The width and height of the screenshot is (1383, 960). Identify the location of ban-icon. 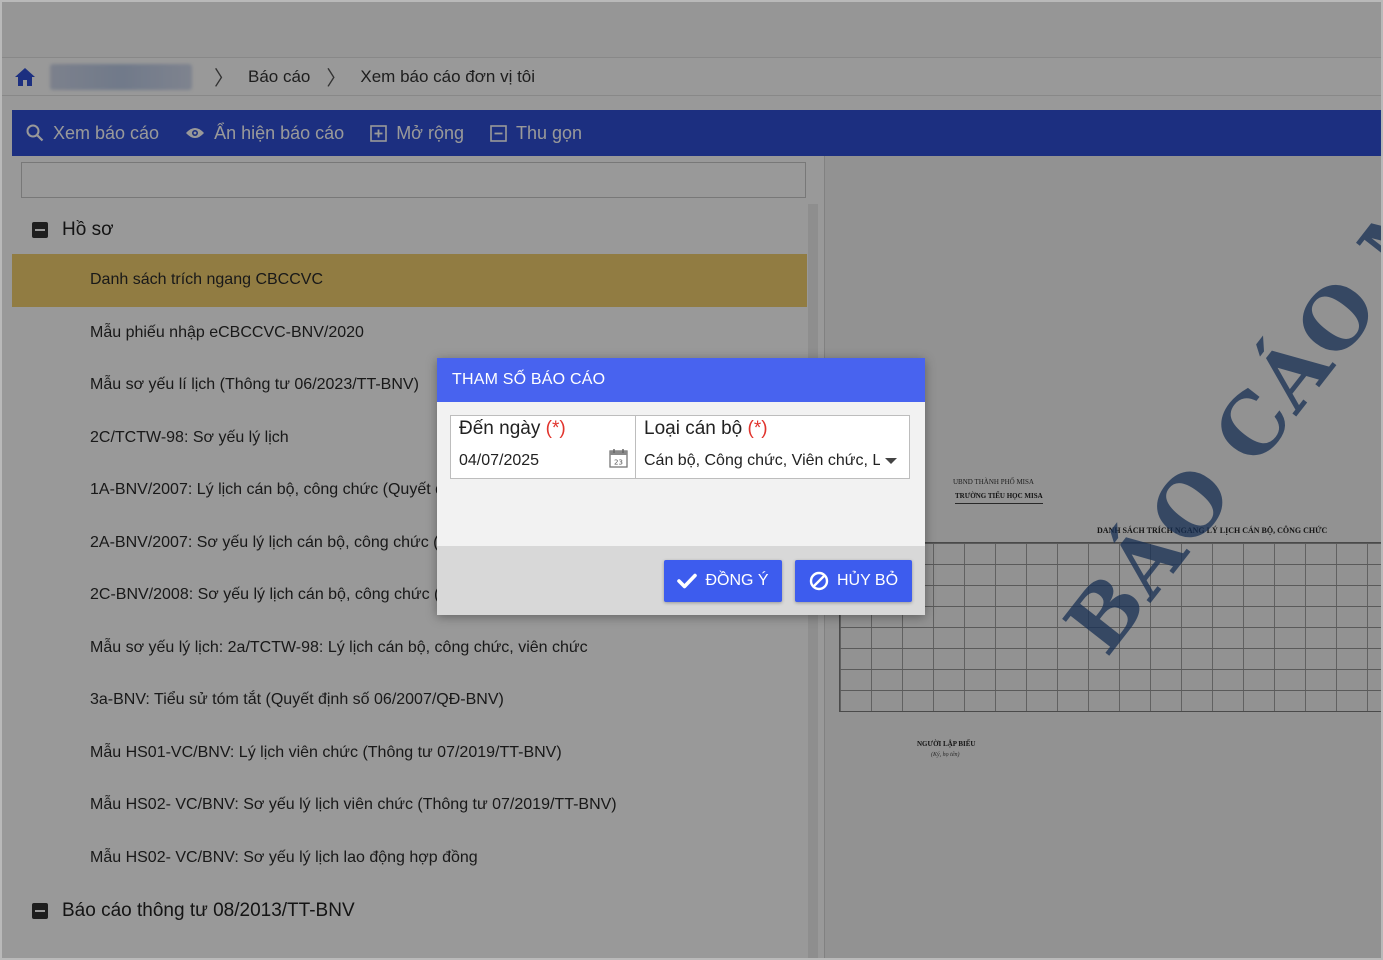
(819, 581).